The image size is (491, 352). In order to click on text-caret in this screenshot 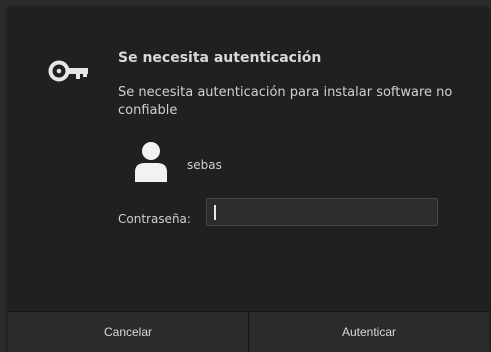, I will do `click(215, 212)`.